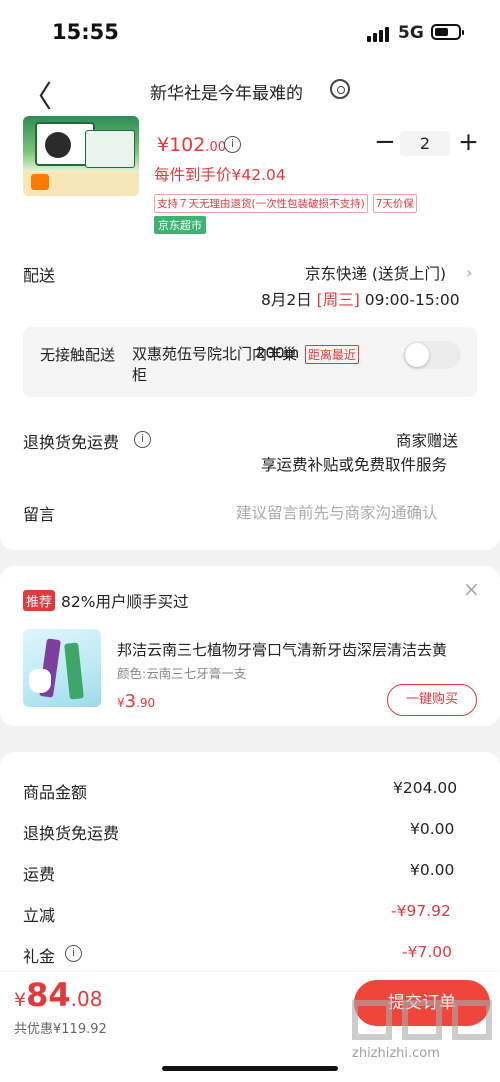 This screenshot has width=500, height=1082. I want to click on watermark-text: zhizhizhi.com, so click(396, 1053).